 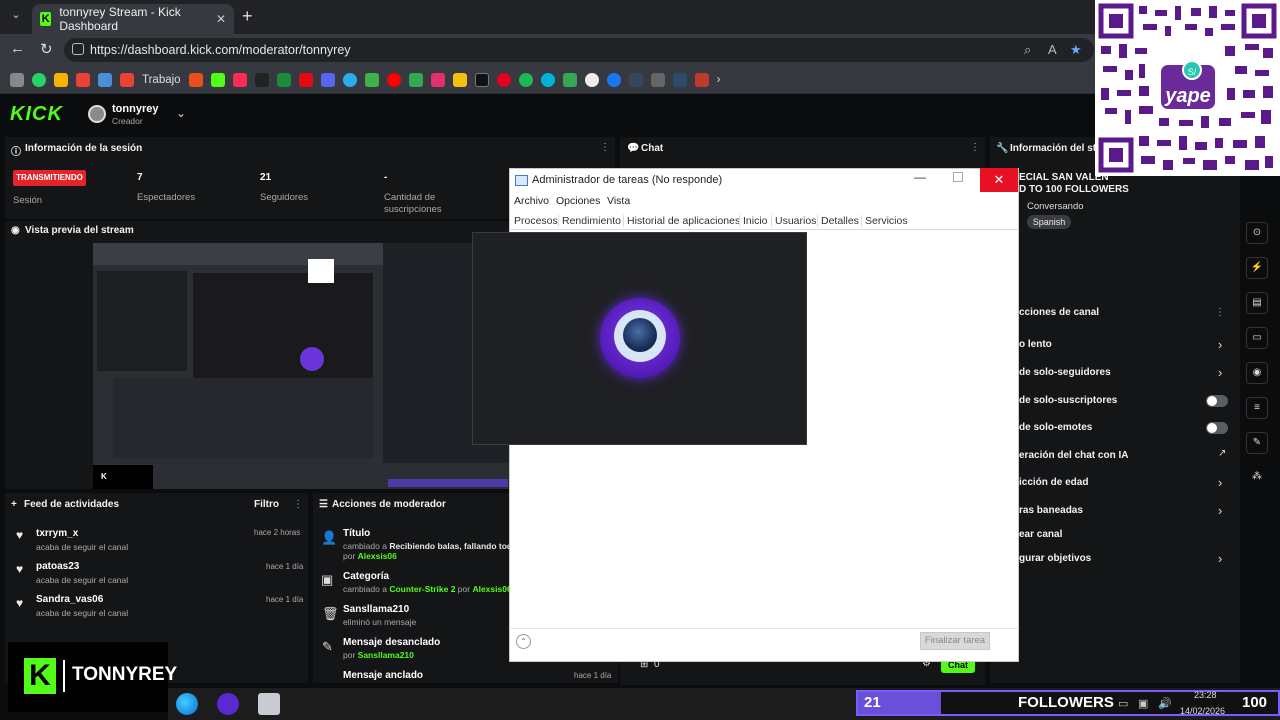 What do you see at coordinates (105, 79) in the screenshot?
I see `calendar-icon` at bounding box center [105, 79].